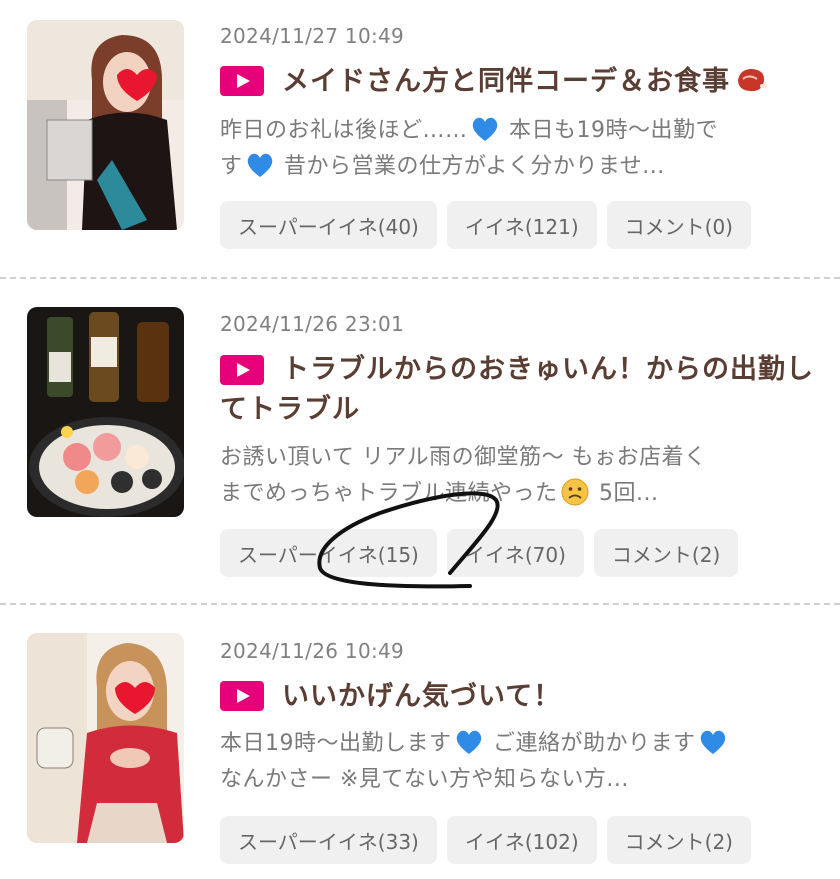 This screenshot has width=840, height=879. Describe the element at coordinates (678, 840) in the screenshot. I see `comment-button: コメント(2)` at that location.